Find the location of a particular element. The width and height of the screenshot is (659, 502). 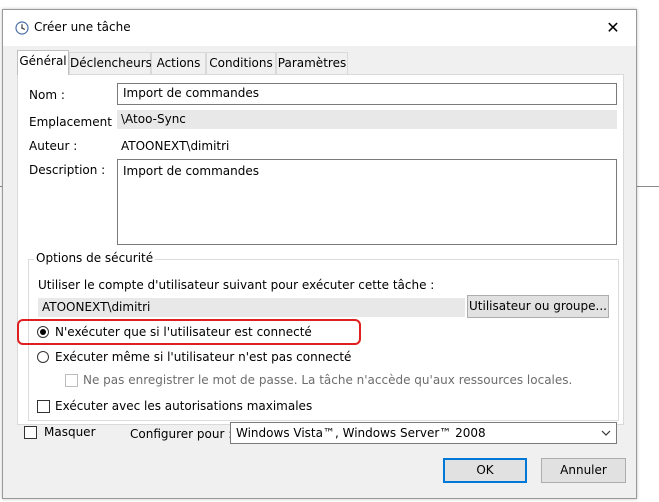

tab-general: Général is located at coordinates (43, 62).